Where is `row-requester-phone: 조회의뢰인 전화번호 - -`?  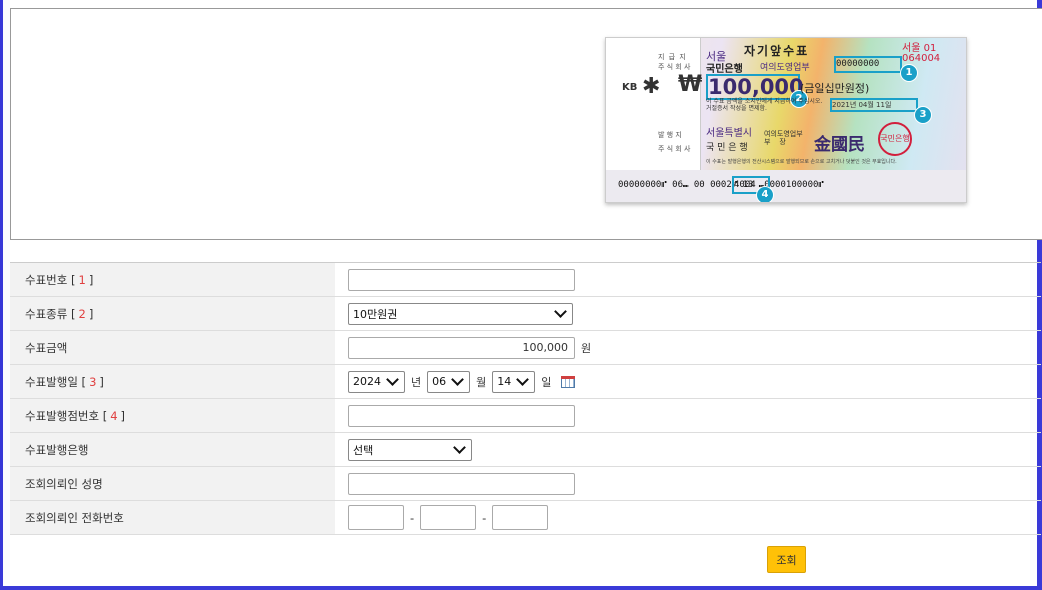
row-requester-phone: 조회의뢰인 전화번호 - - is located at coordinates (525, 518).